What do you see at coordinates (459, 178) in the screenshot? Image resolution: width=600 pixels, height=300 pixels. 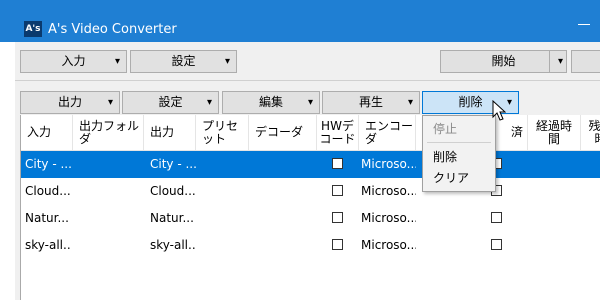 I see `menu-item-clear: クリア` at bounding box center [459, 178].